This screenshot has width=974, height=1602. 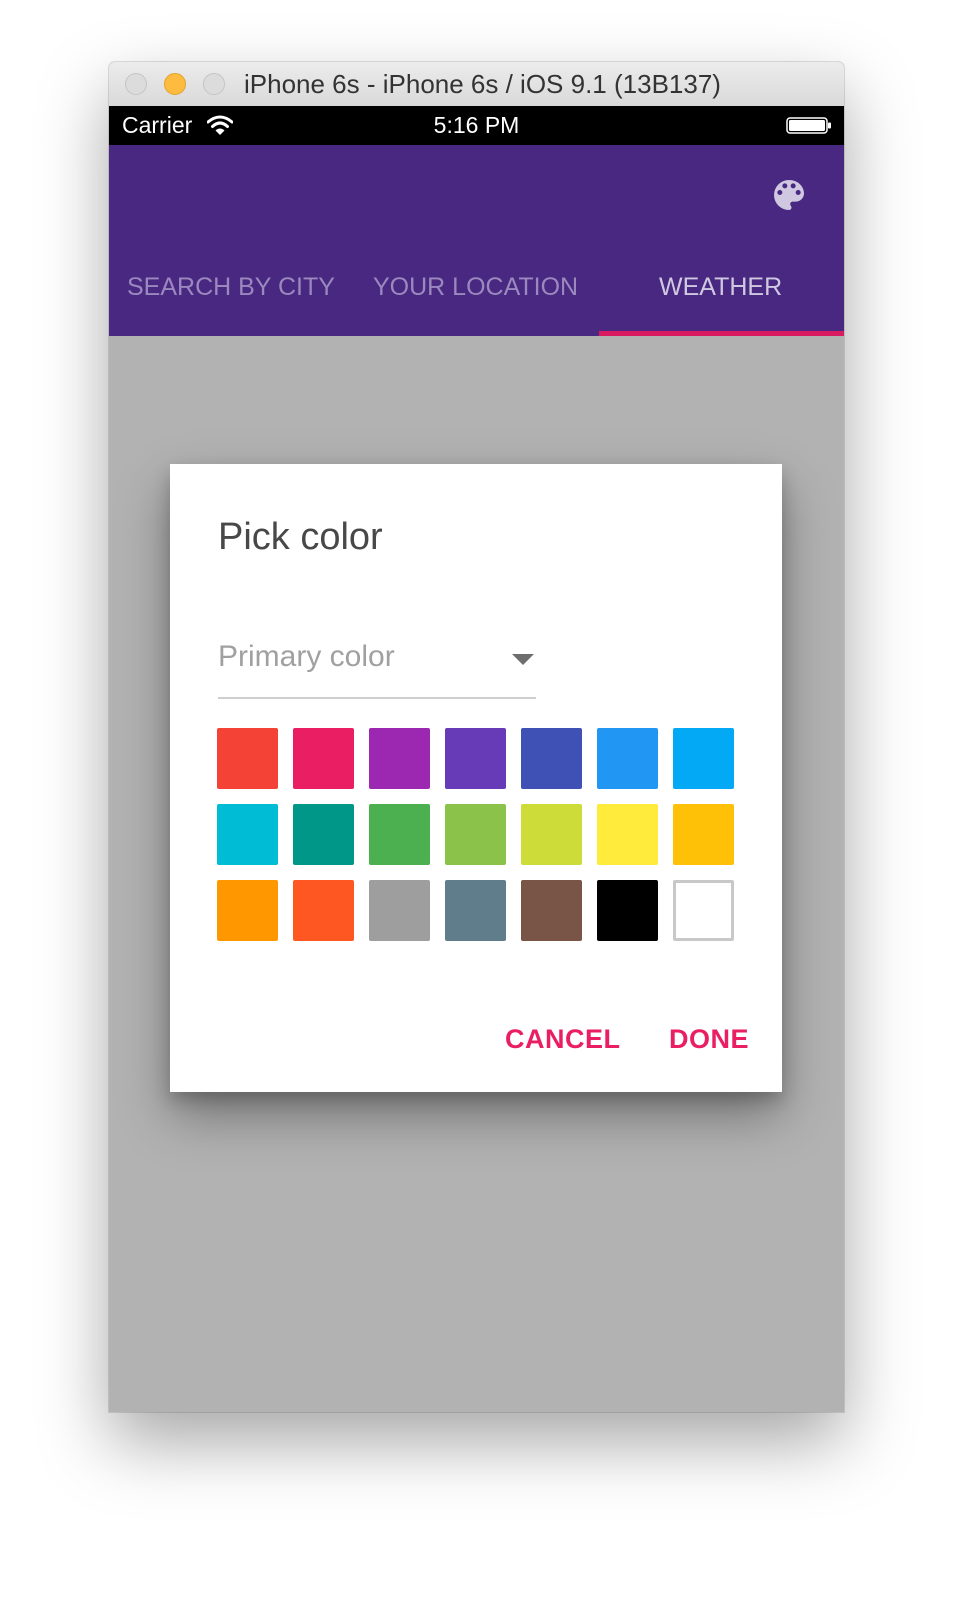 I want to click on tab-search-by-city: SEARCH BY CITY, so click(x=231, y=287).